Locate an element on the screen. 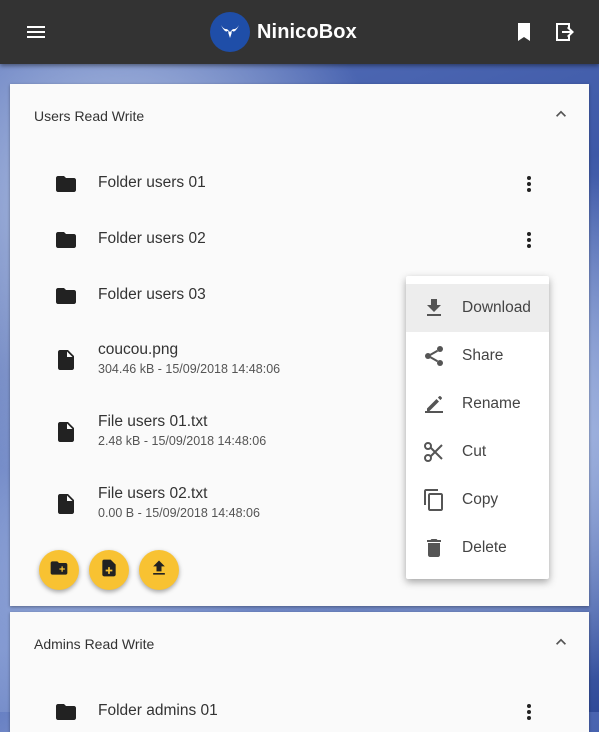 This screenshot has height=732, width=599. list-item: Folder users 01 is located at coordinates (299, 184).